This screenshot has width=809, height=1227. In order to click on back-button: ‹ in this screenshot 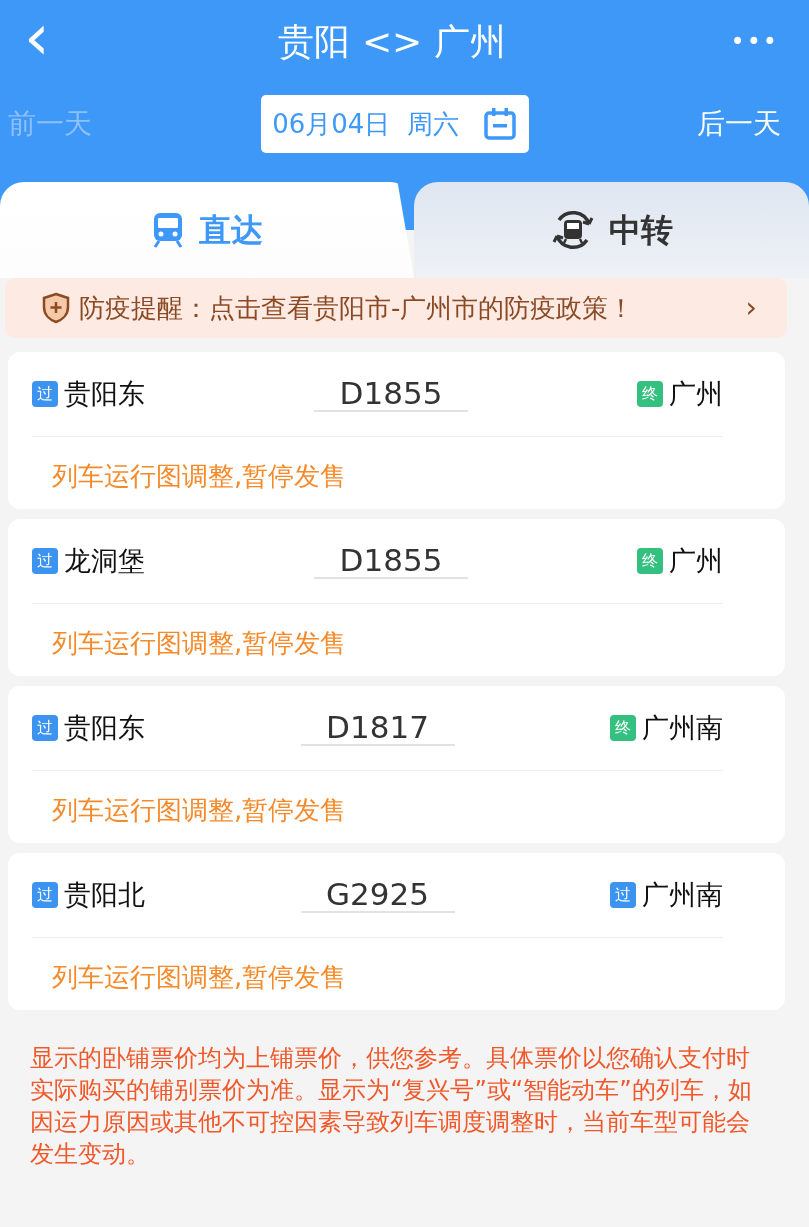, I will do `click(42, 42)`.